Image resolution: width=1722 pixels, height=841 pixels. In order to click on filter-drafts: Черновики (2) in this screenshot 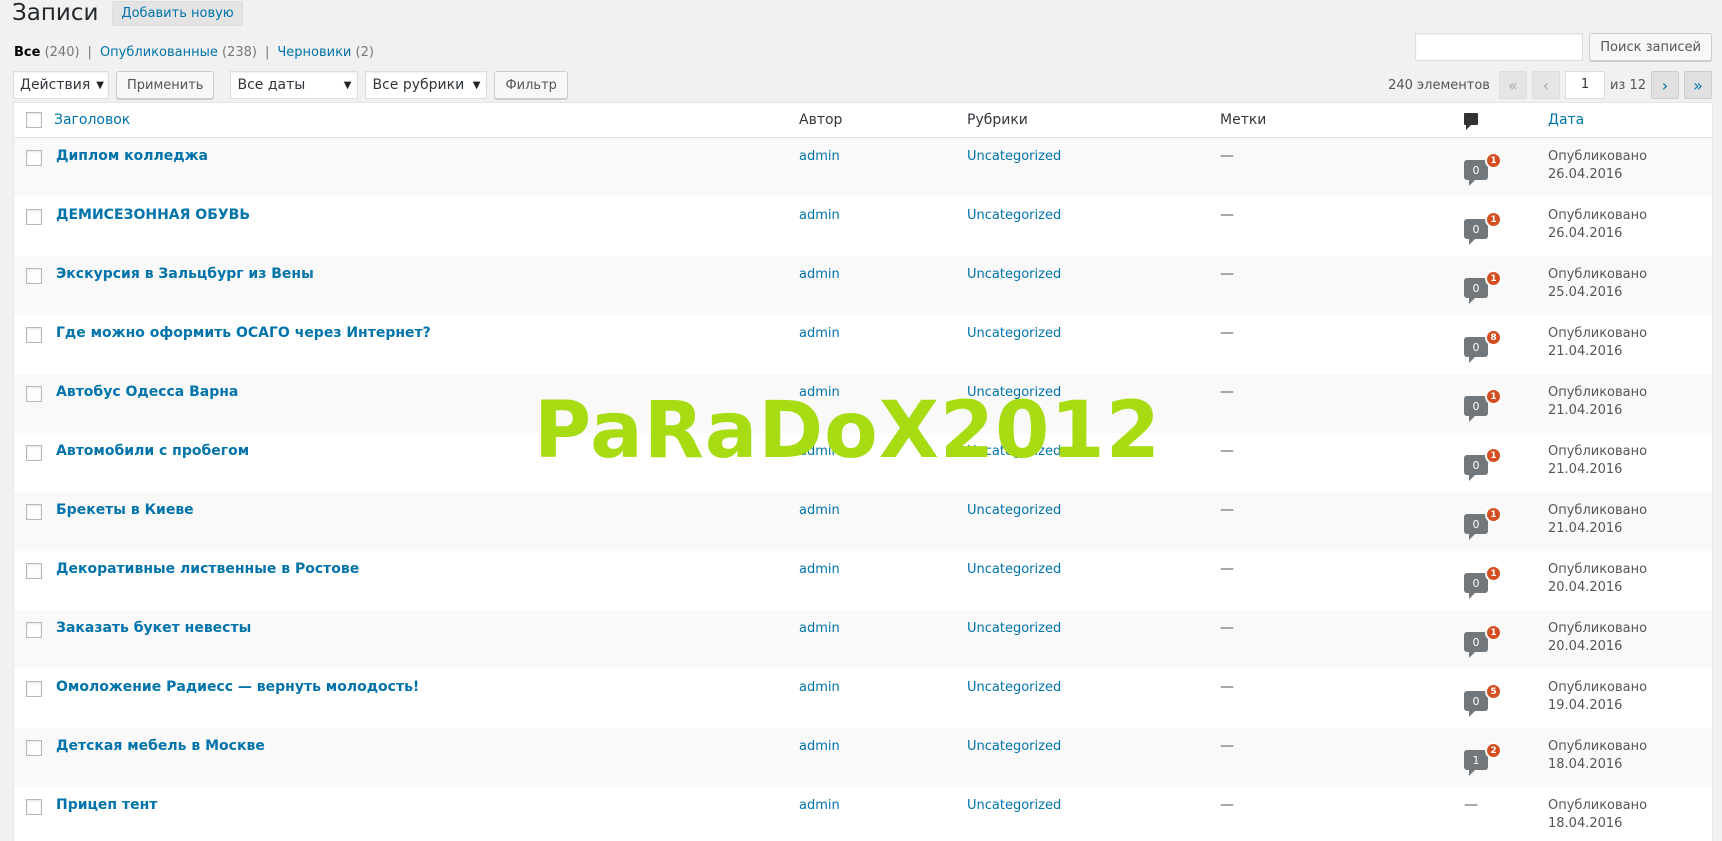, I will do `click(325, 52)`.